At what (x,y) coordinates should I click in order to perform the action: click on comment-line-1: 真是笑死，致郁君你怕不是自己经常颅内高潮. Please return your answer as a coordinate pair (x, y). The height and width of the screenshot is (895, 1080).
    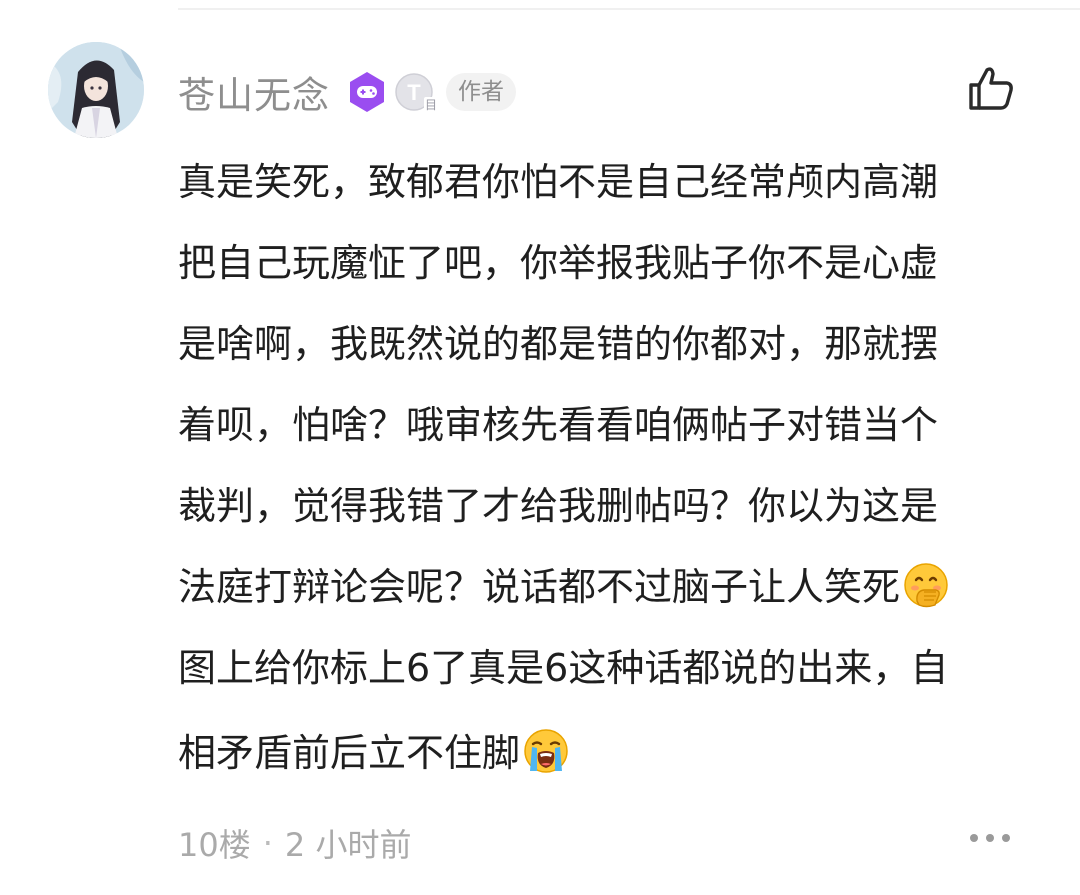
    Looking at the image, I should click on (558, 182).